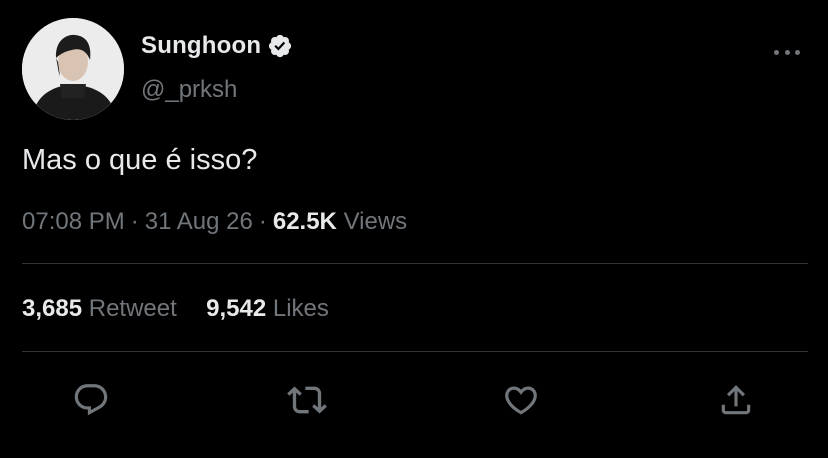 Image resolution: width=828 pixels, height=458 pixels. I want to click on tweet-stats: 3,685 Retweet 9,542 Likes, so click(175, 309).